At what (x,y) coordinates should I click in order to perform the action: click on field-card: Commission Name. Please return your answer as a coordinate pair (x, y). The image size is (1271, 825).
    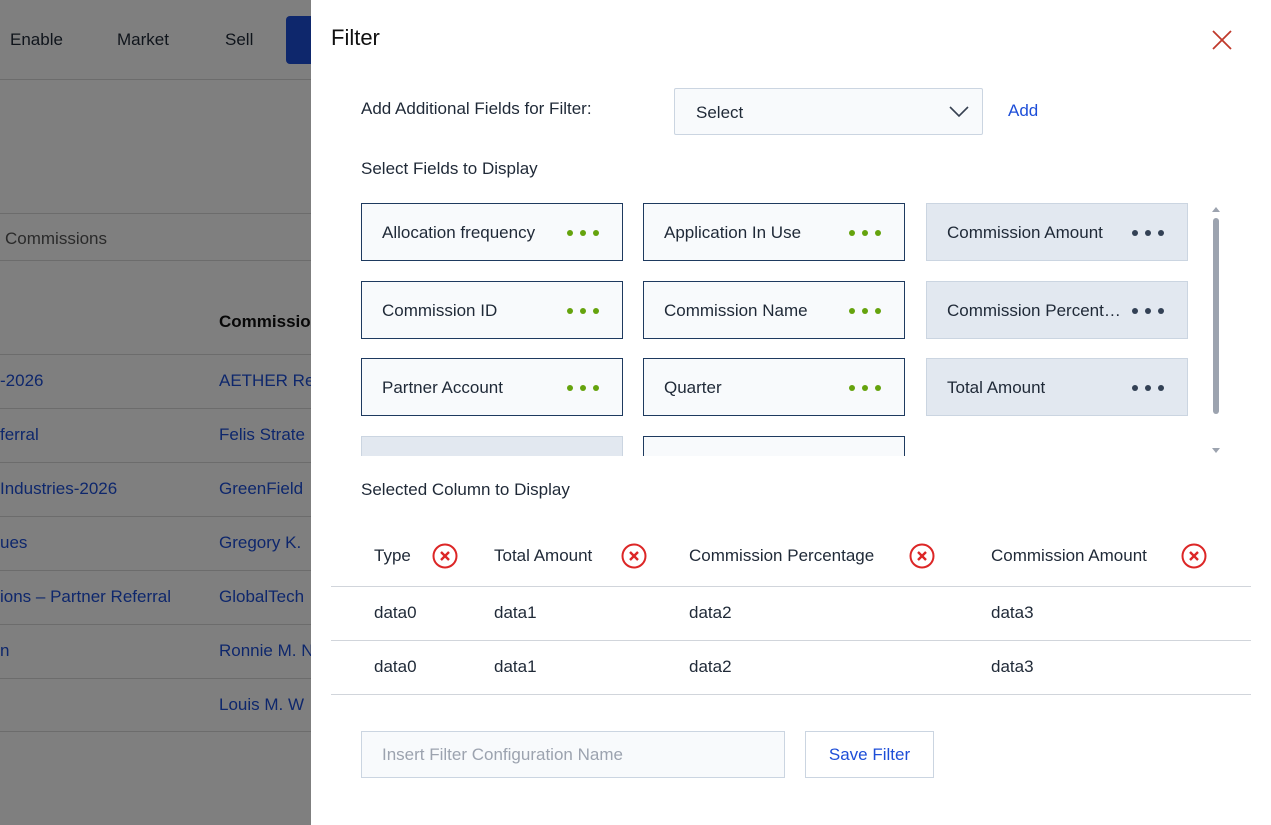
    Looking at the image, I should click on (774, 310).